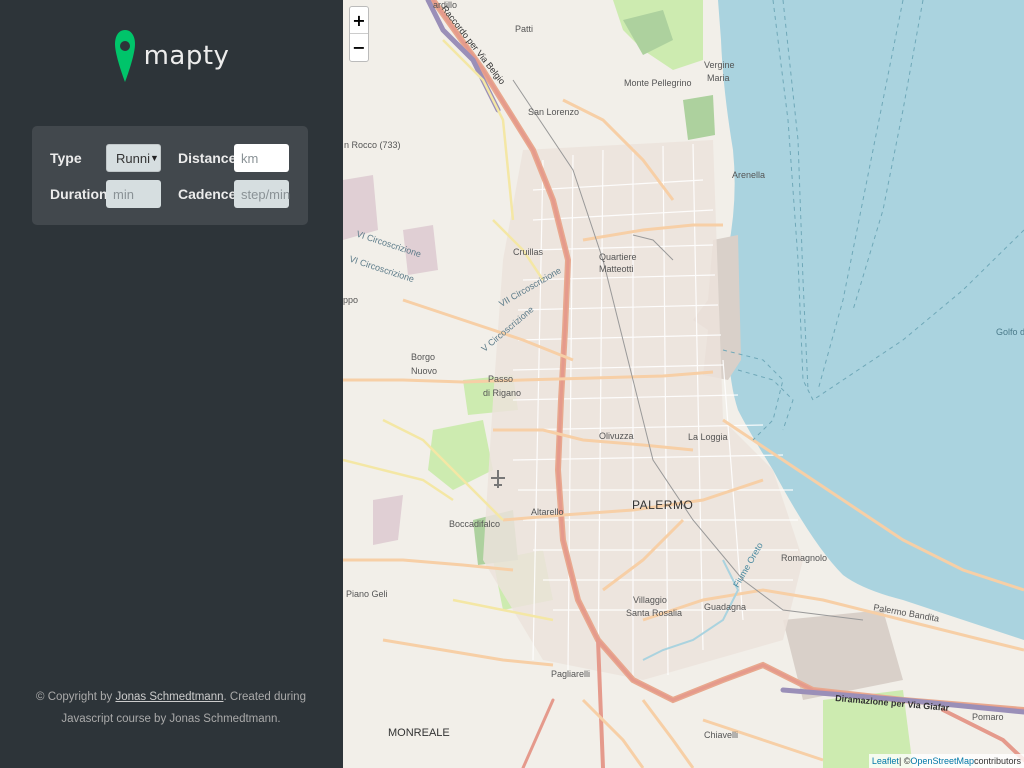 This screenshot has width=1024, height=768. What do you see at coordinates (123, 194) in the screenshot?
I see `duration-placeholder: min` at bounding box center [123, 194].